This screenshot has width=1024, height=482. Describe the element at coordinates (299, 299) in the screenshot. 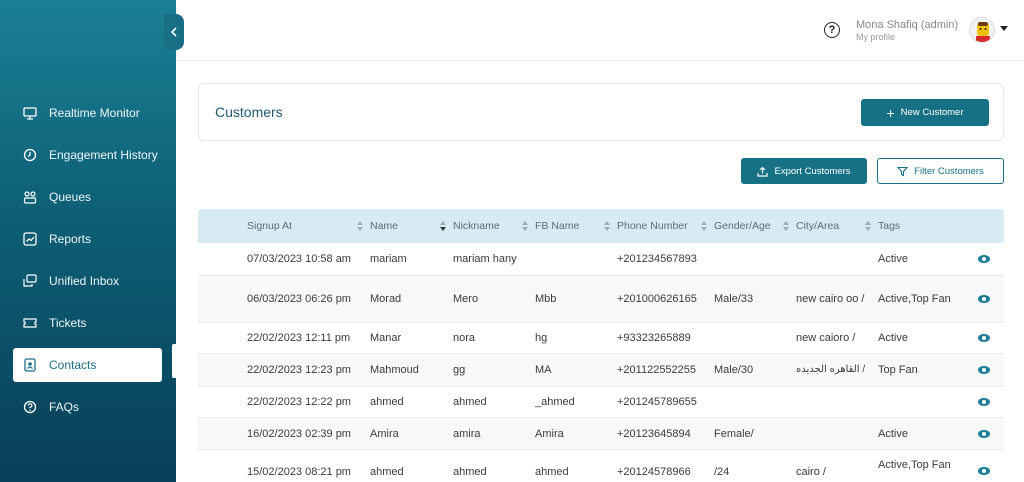

I see `cell-signup-at: 06/03/2023 06:26 pm` at that location.